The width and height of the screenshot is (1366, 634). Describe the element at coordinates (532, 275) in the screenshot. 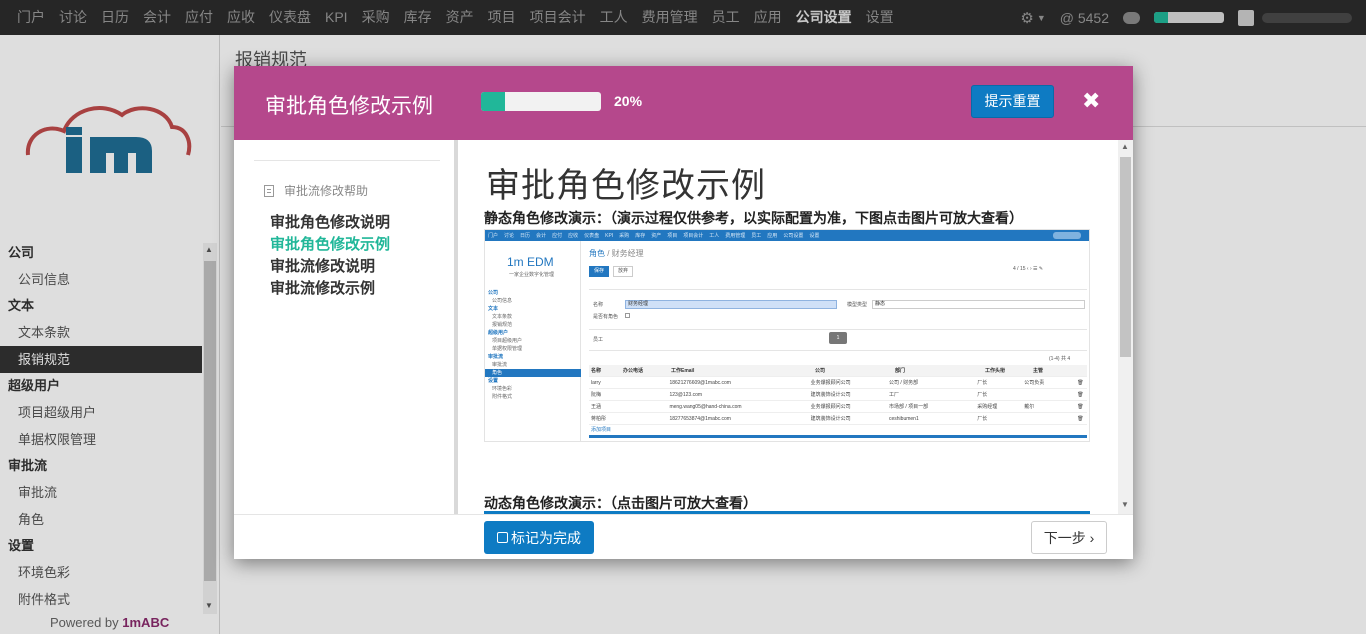

I see `shot-slogan: 一家企业数字化管理` at that location.